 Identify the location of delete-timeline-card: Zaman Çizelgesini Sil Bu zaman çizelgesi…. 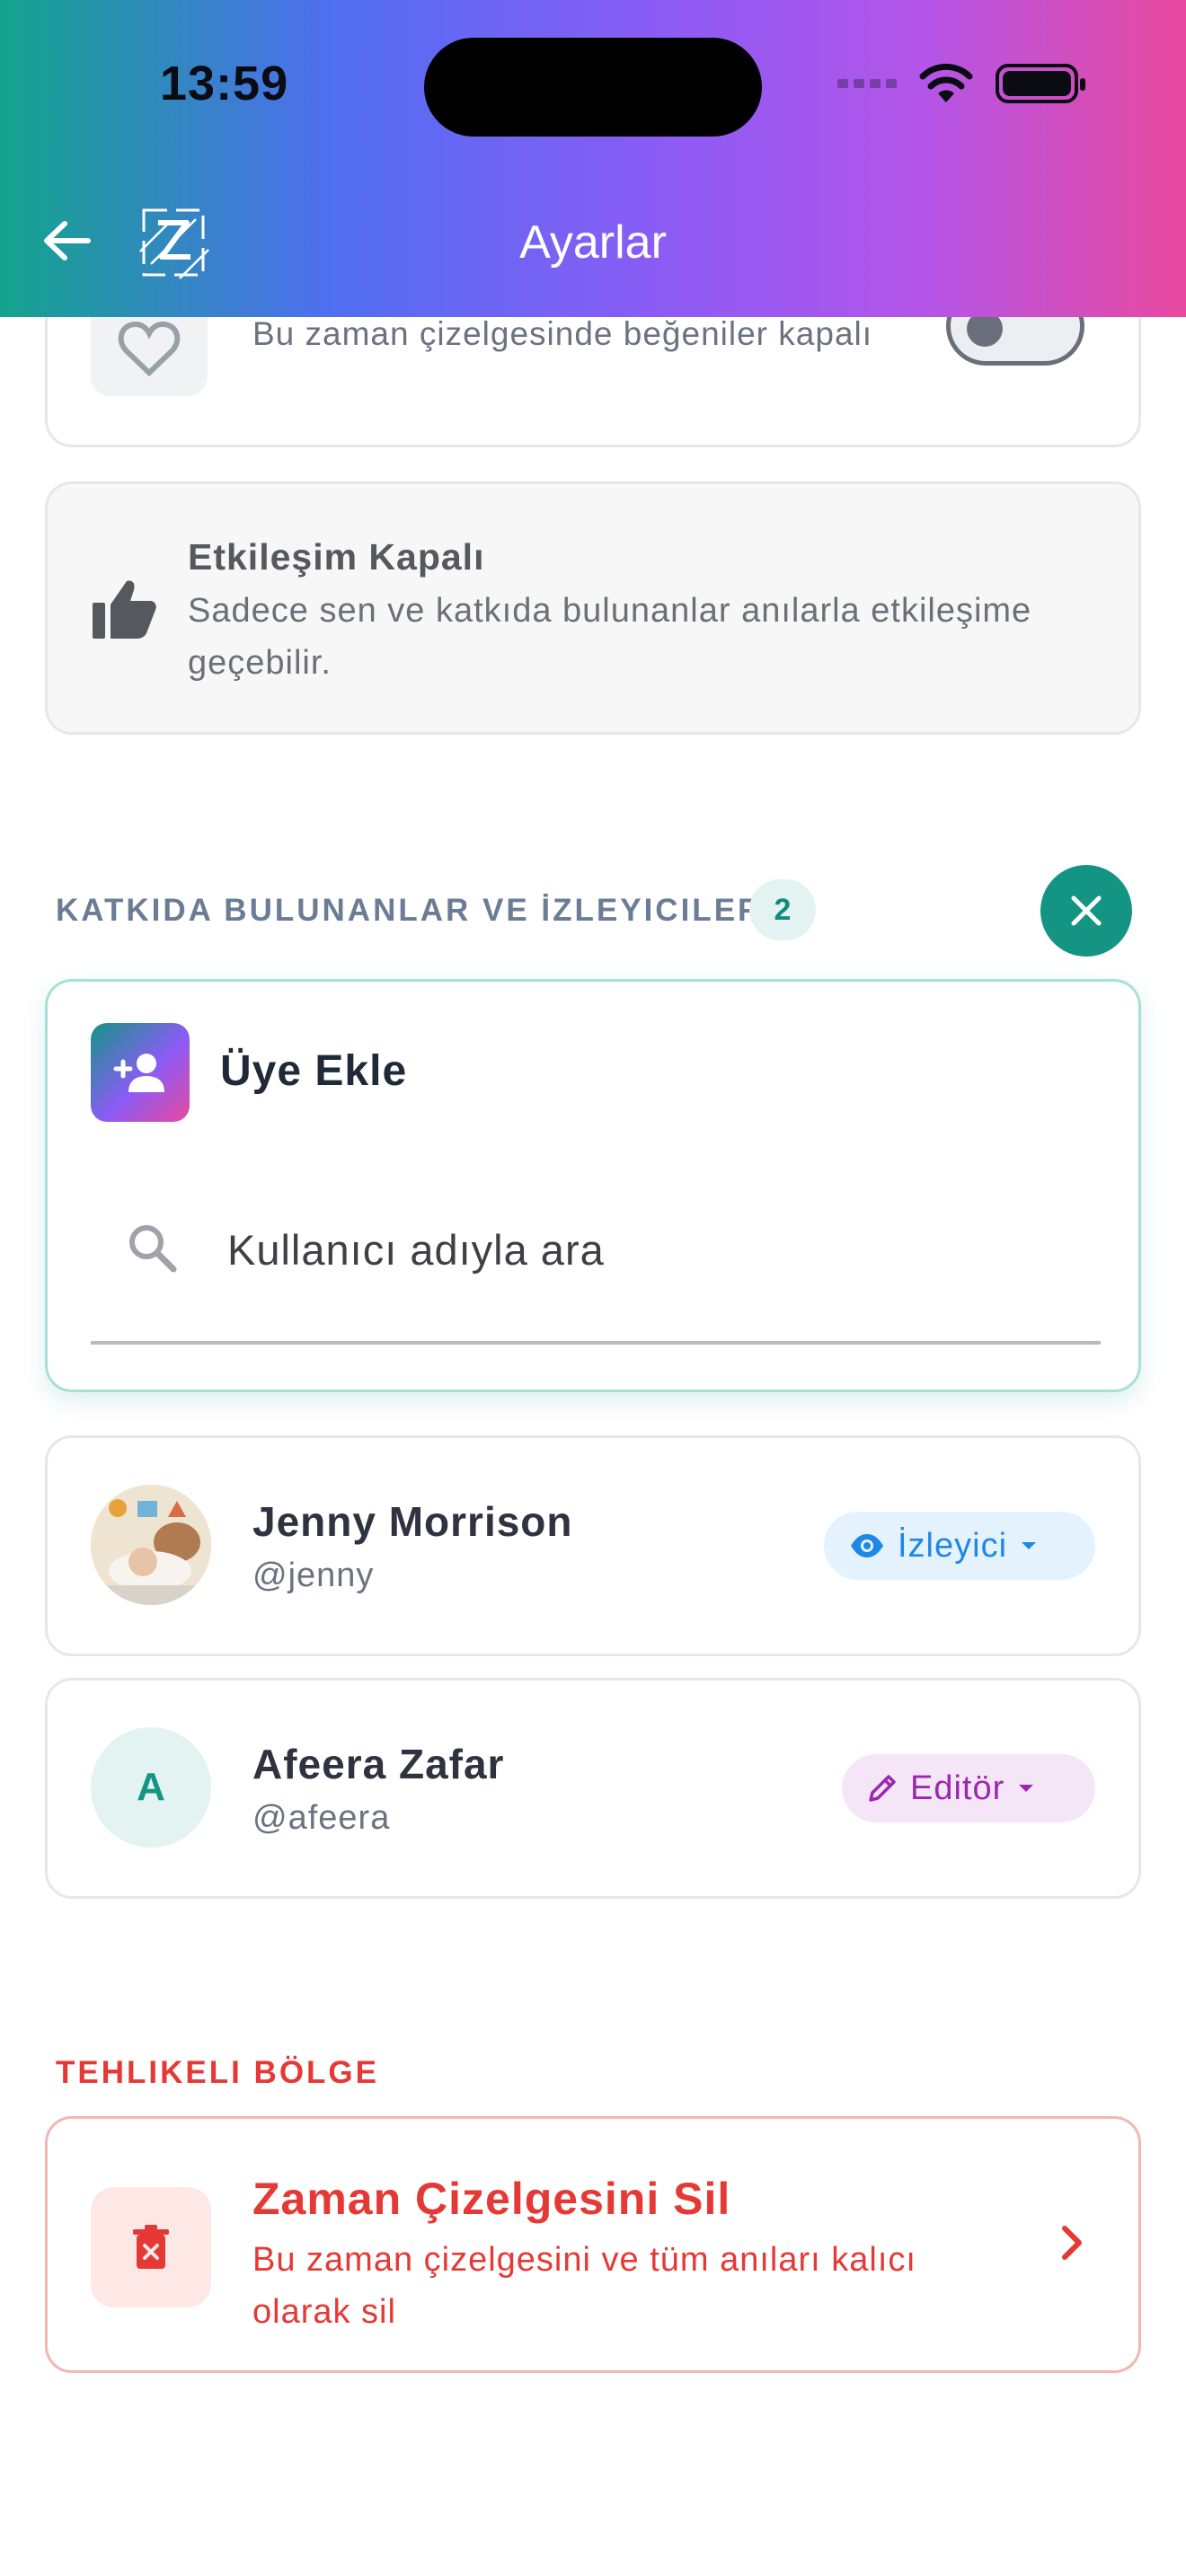
(593, 2244).